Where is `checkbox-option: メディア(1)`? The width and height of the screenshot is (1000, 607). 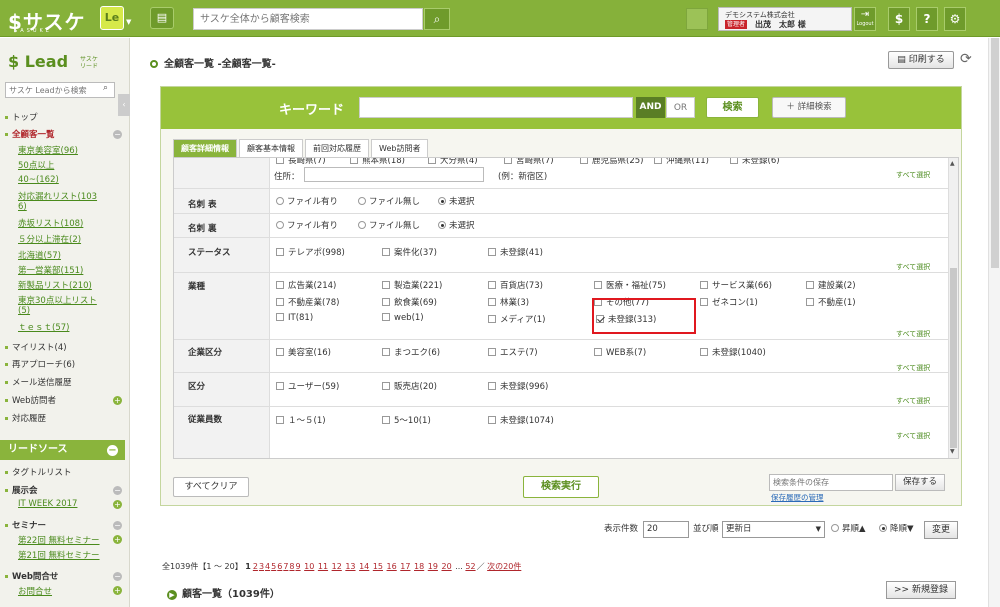
checkbox-option: メディア(1) is located at coordinates (516, 319).